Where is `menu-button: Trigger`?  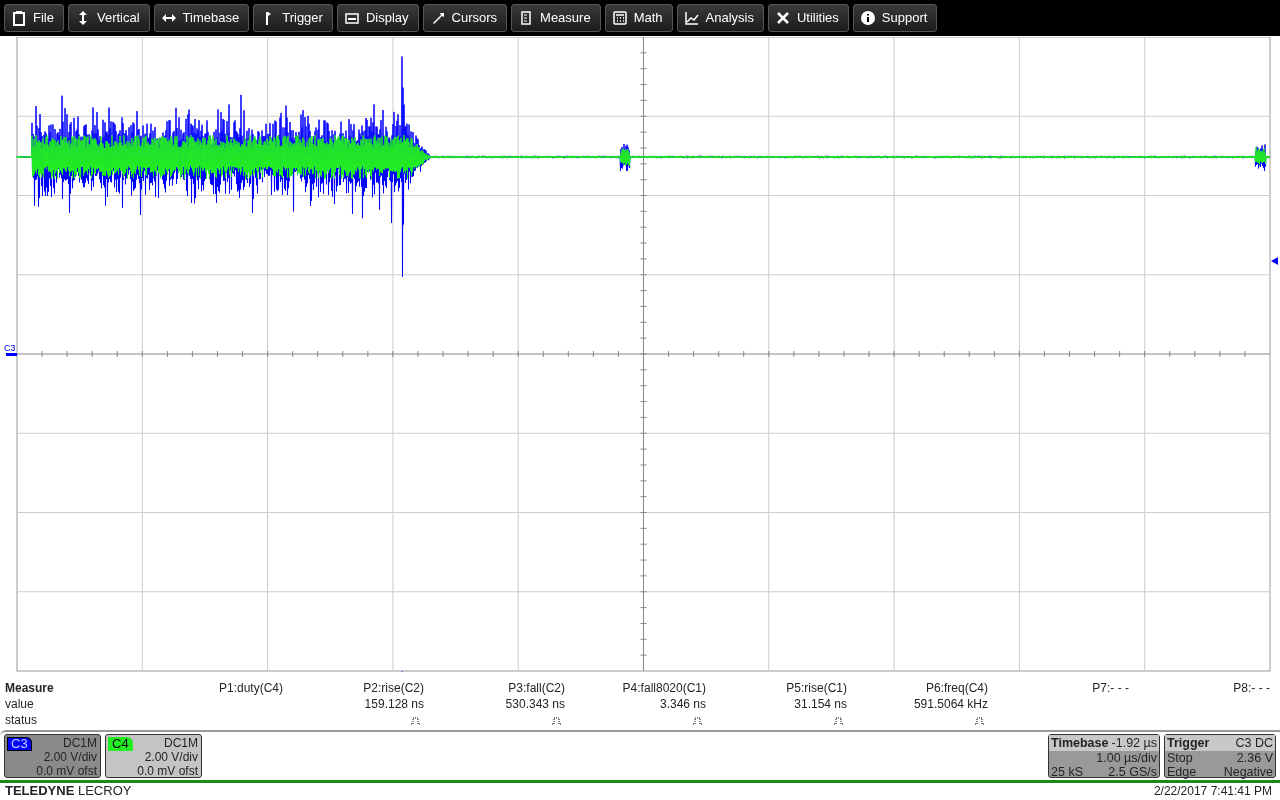 menu-button: Trigger is located at coordinates (293, 18).